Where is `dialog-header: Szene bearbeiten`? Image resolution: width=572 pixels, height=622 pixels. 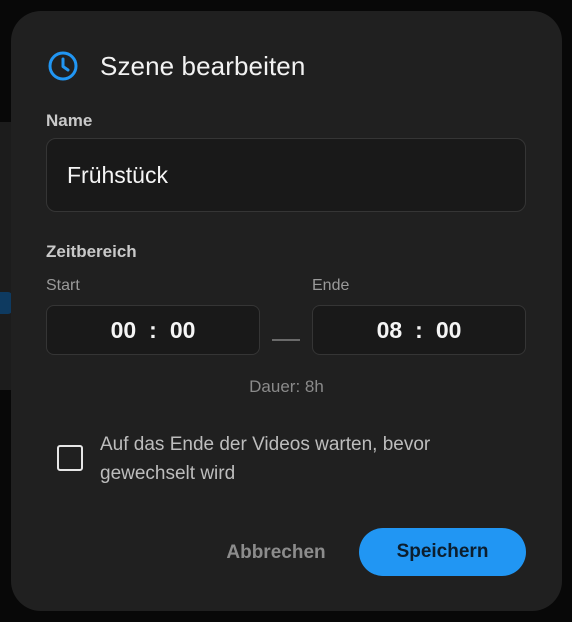
dialog-header: Szene bearbeiten is located at coordinates (176, 66).